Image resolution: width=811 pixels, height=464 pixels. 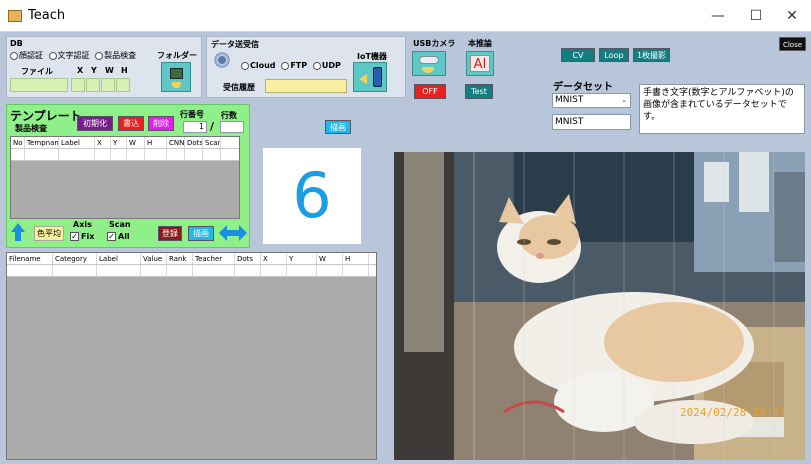 What do you see at coordinates (18, 232) in the screenshot?
I see `arrow-up-icon` at bounding box center [18, 232].